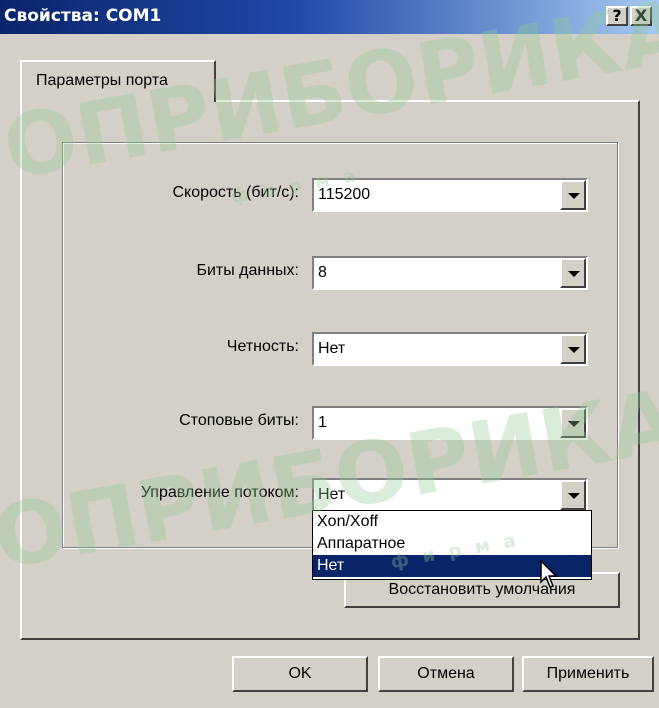 The image size is (659, 708). What do you see at coordinates (617, 16) in the screenshot?
I see `help-button: ?` at bounding box center [617, 16].